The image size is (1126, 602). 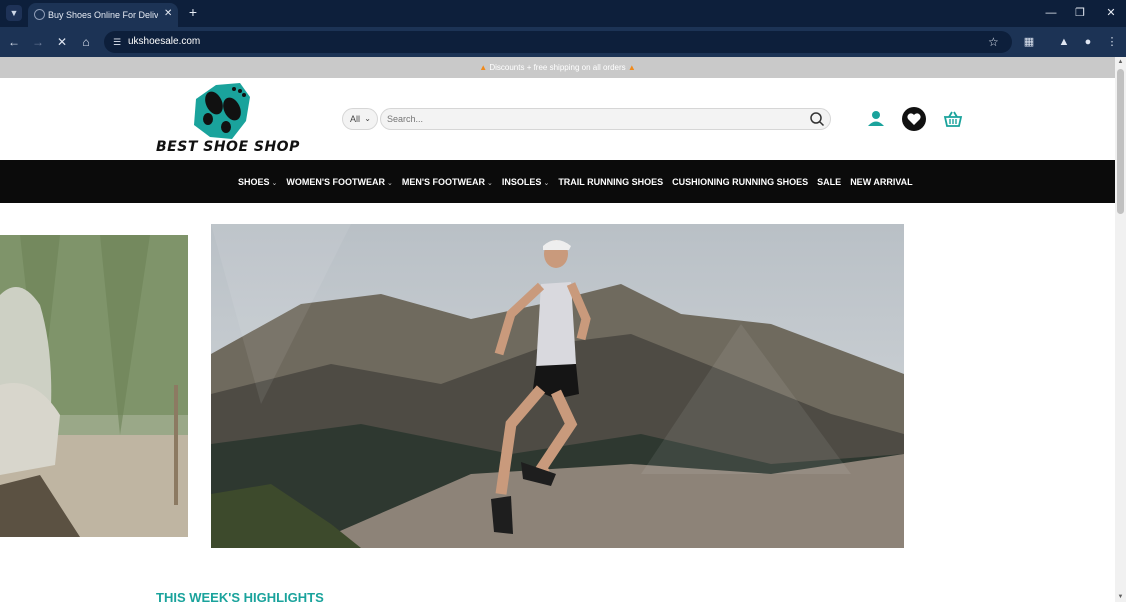 What do you see at coordinates (169, 14) in the screenshot?
I see `tab-close-icon: ✕` at bounding box center [169, 14].